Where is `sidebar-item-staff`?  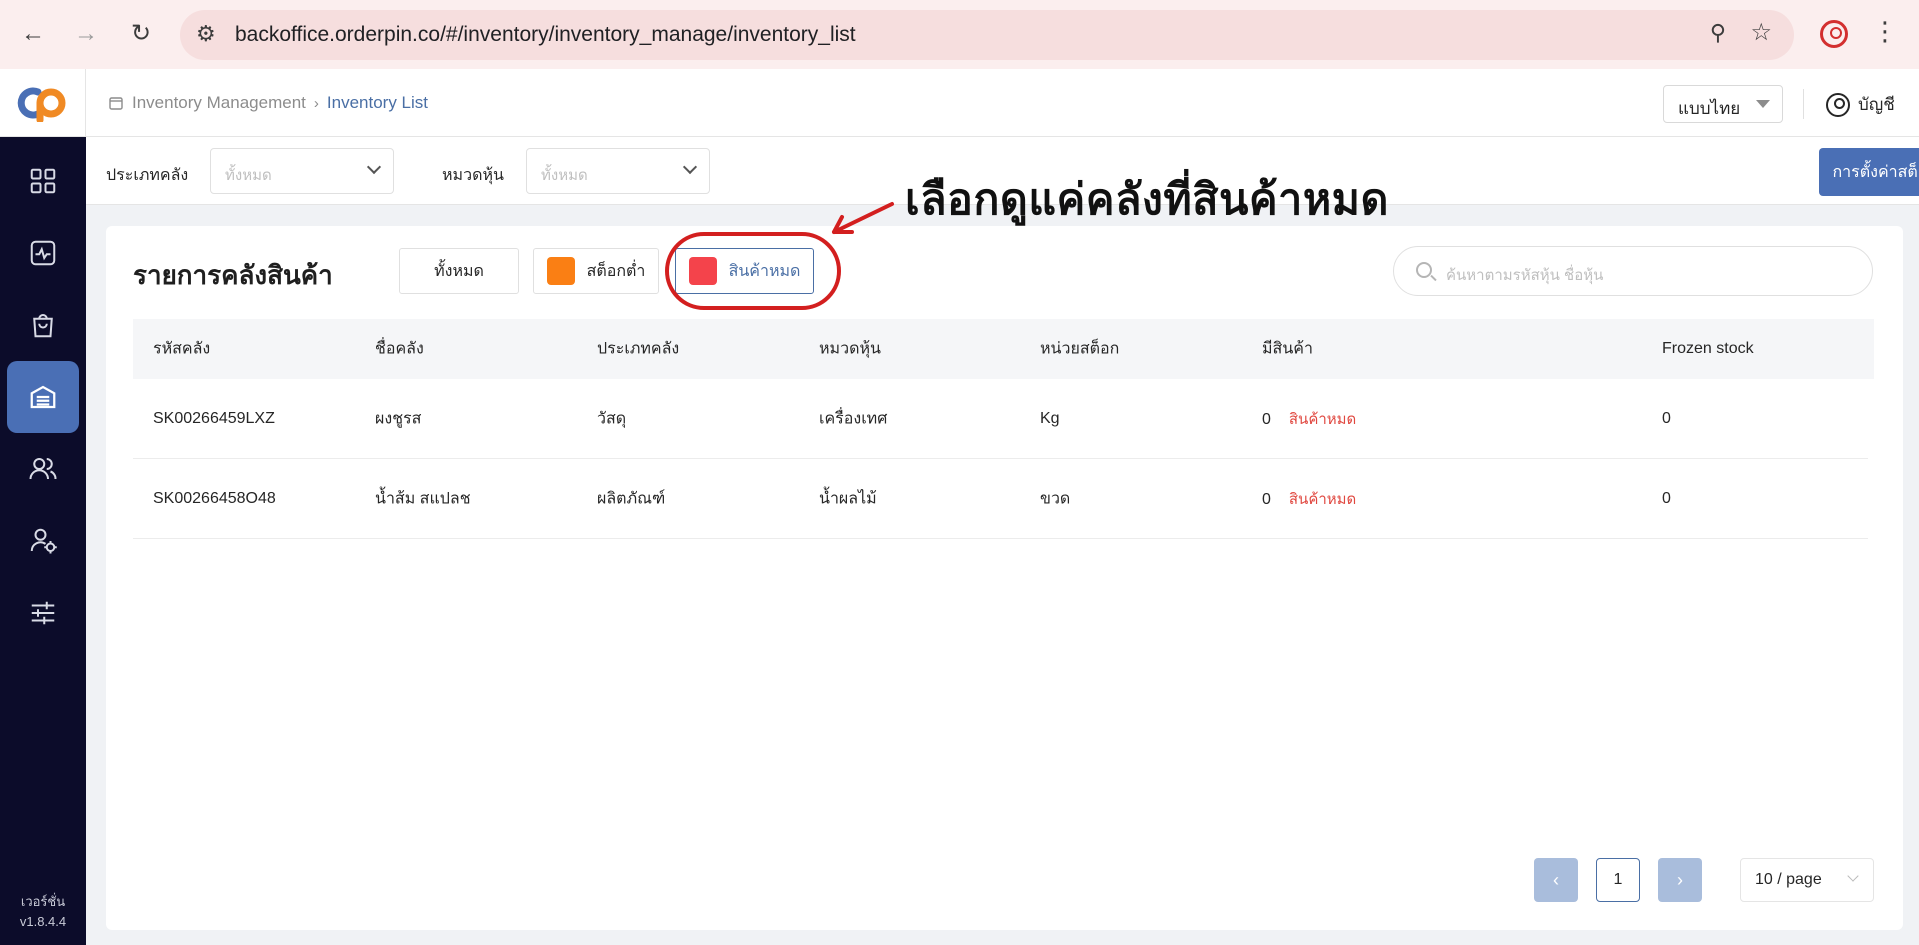
sidebar-item-staff is located at coordinates (43, 541).